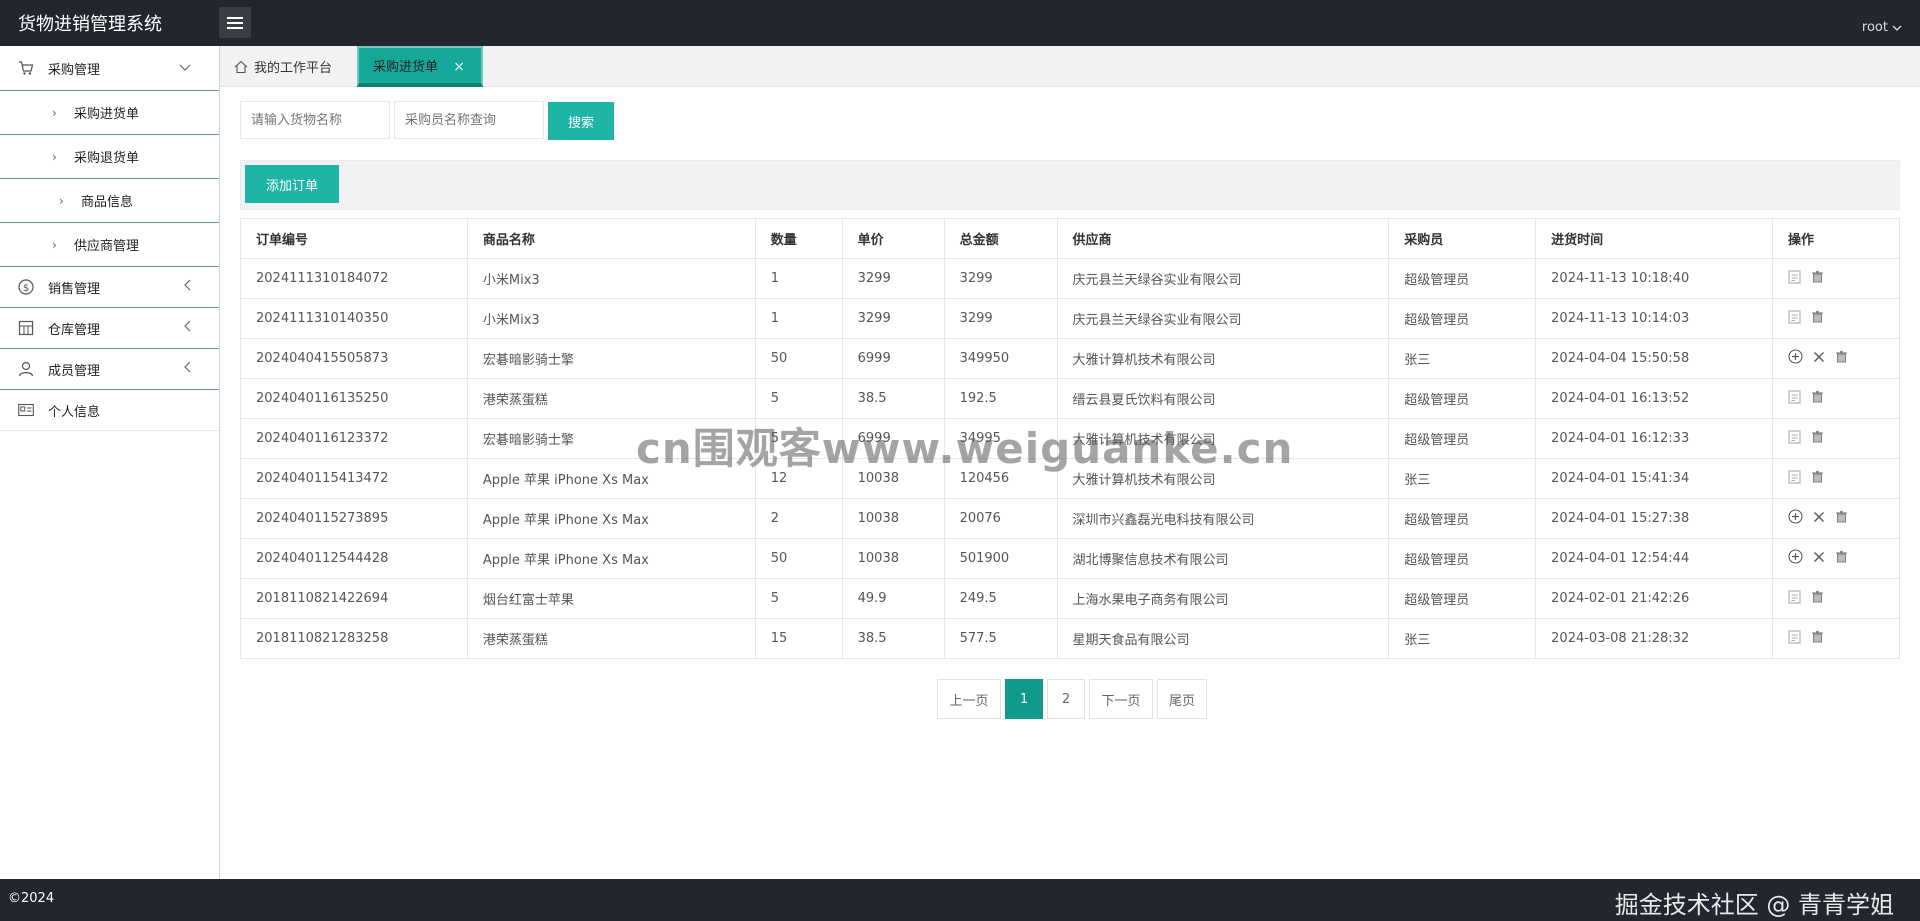 Image resolution: width=1920 pixels, height=921 pixels. I want to click on cell-stock-time: 2024-04-04 15:50:58, so click(1654, 358).